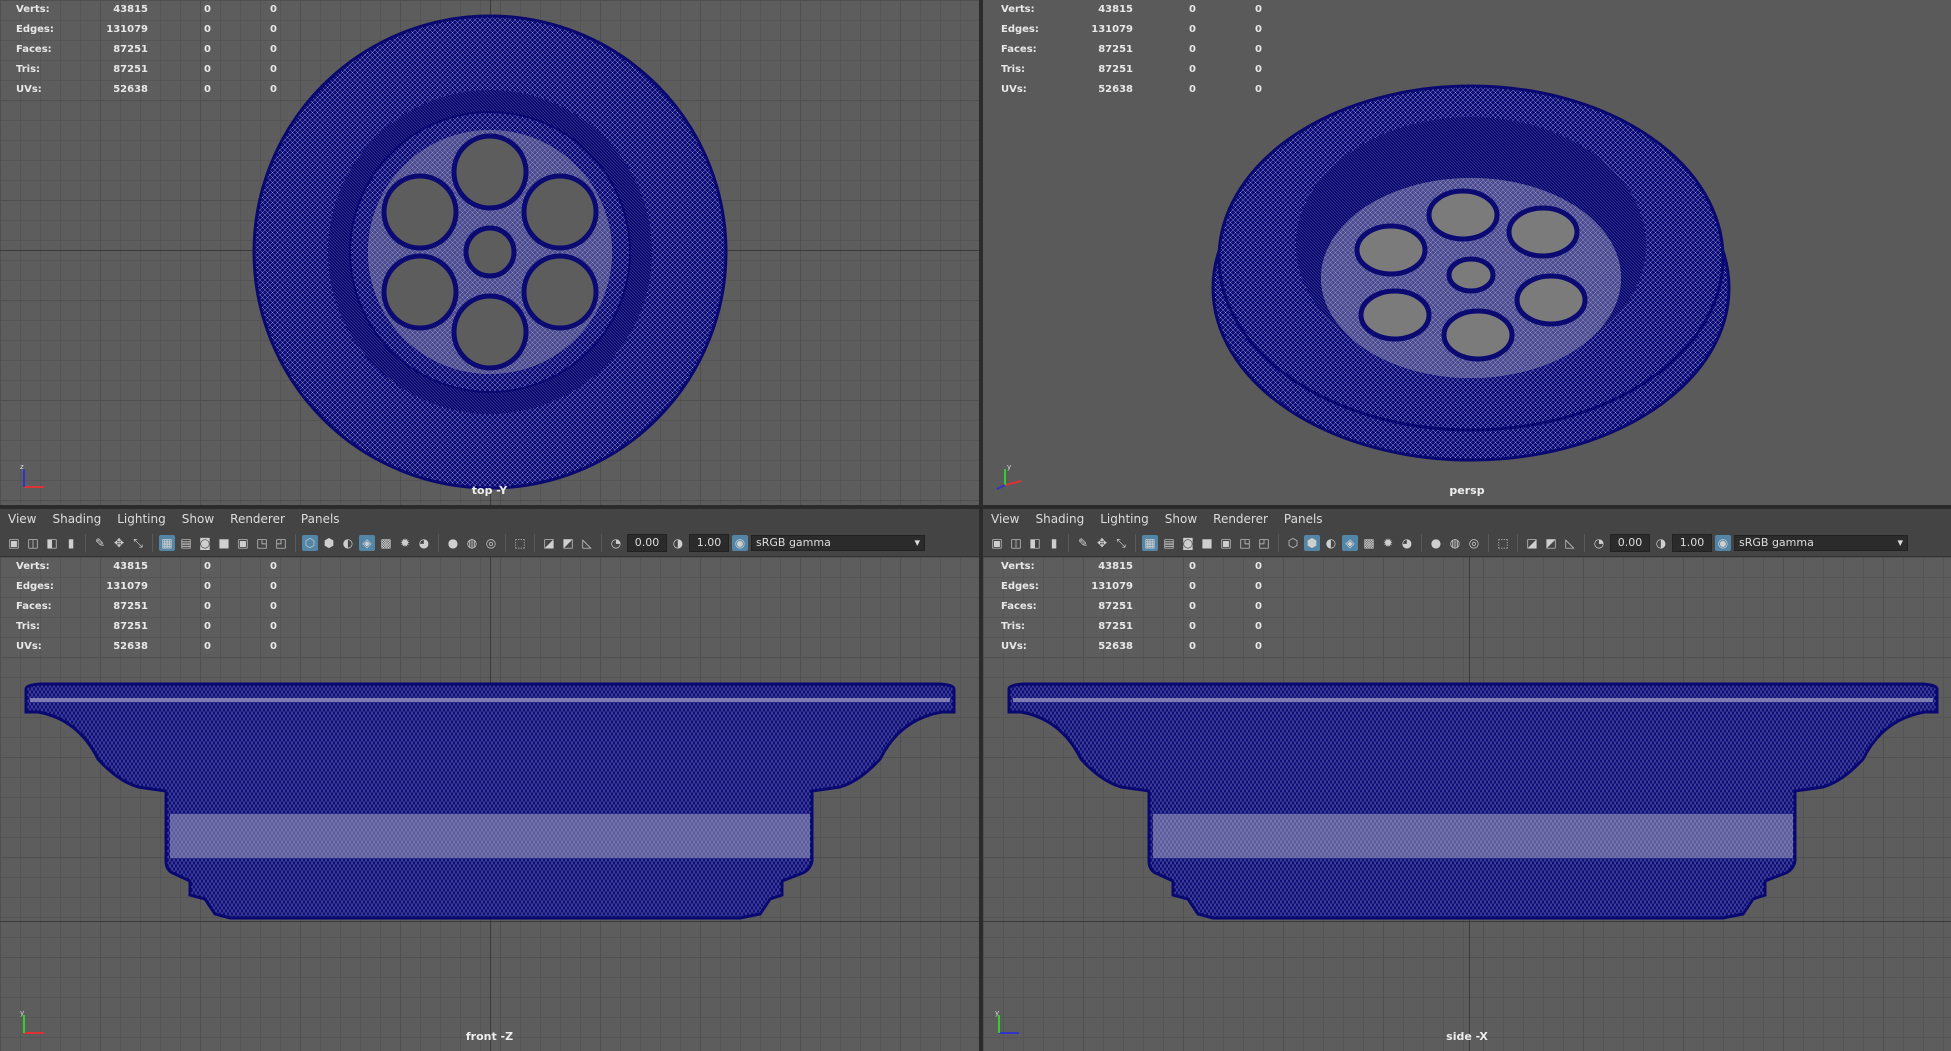  I want to click on svg-text: z, so click(22, 467).